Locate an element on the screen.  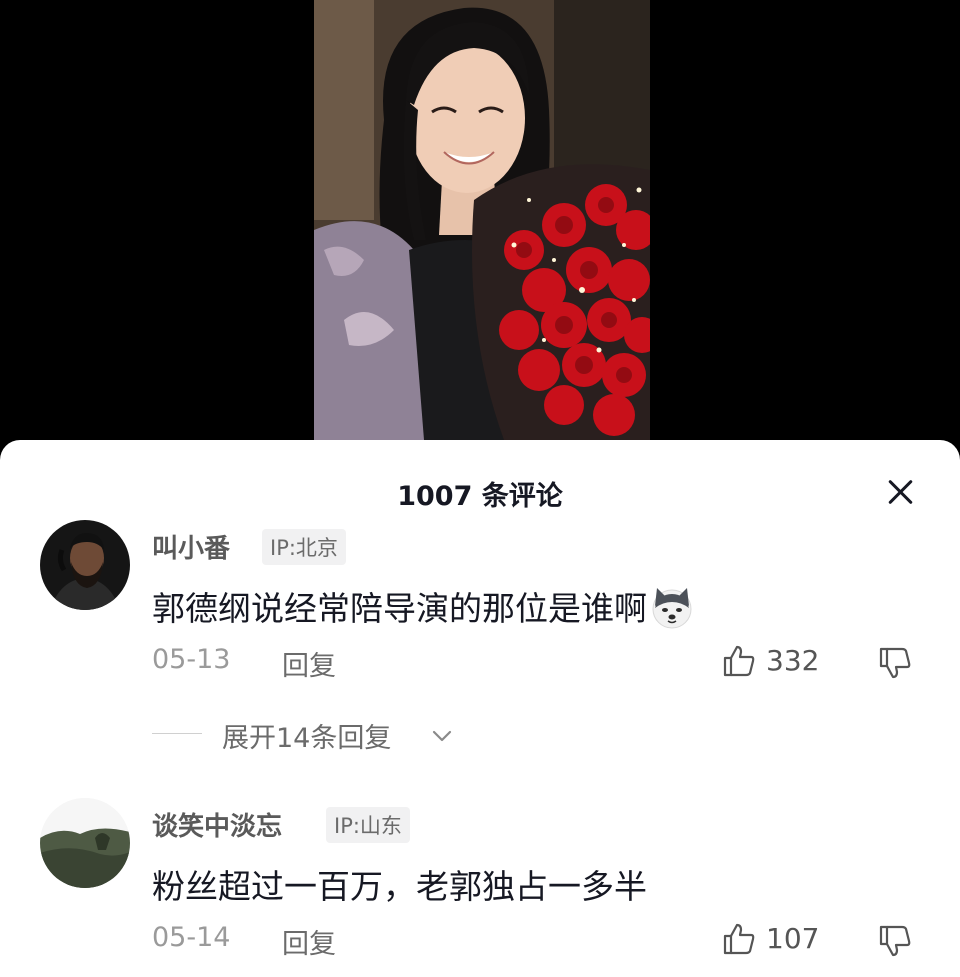
divider is located at coordinates (177, 733).